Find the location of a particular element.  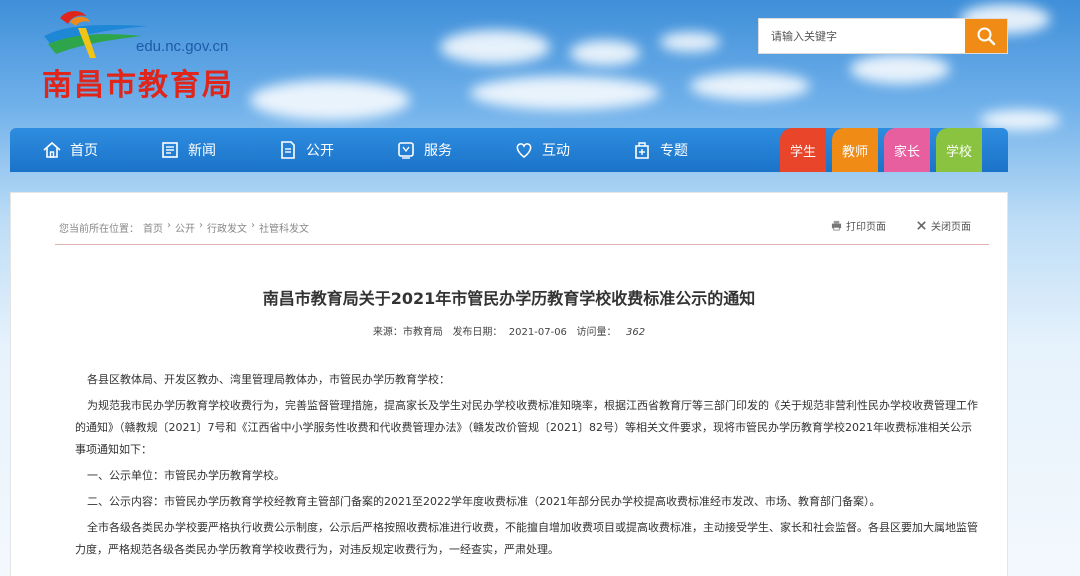

site-title: 南昌市教育局 is located at coordinates (138, 85).